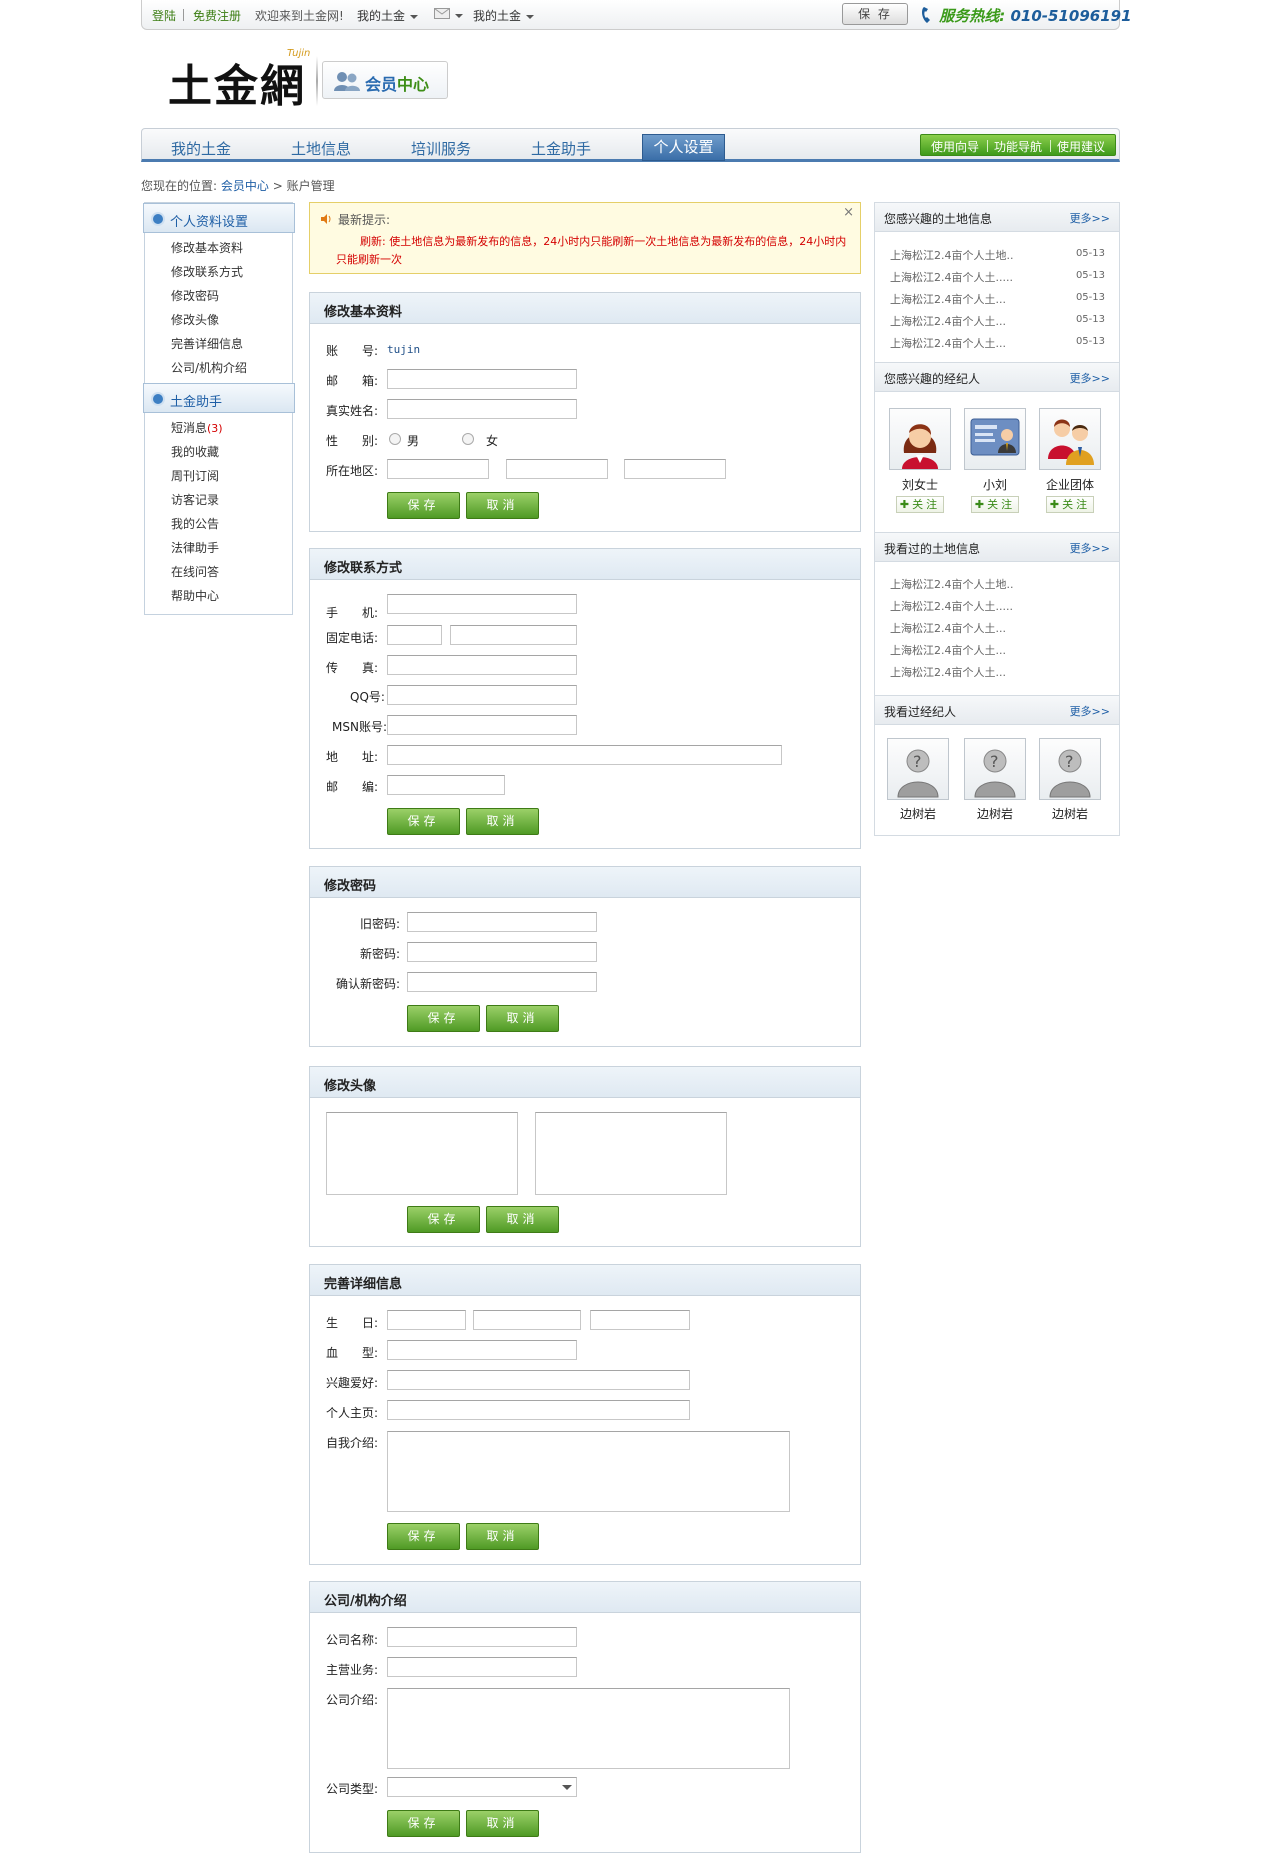  I want to click on login-link: 登陆, so click(164, 15).